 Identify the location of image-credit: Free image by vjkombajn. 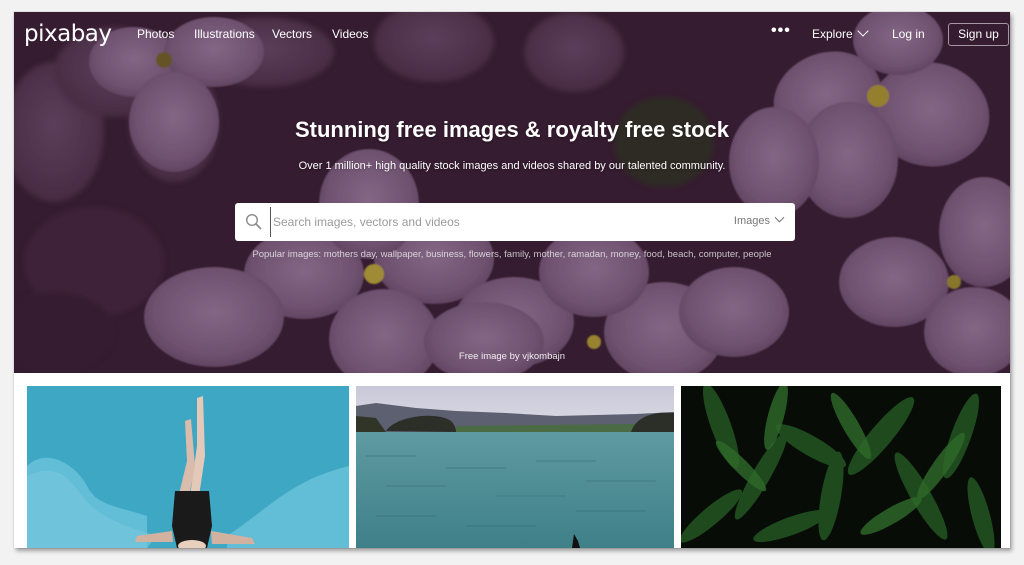
(512, 356).